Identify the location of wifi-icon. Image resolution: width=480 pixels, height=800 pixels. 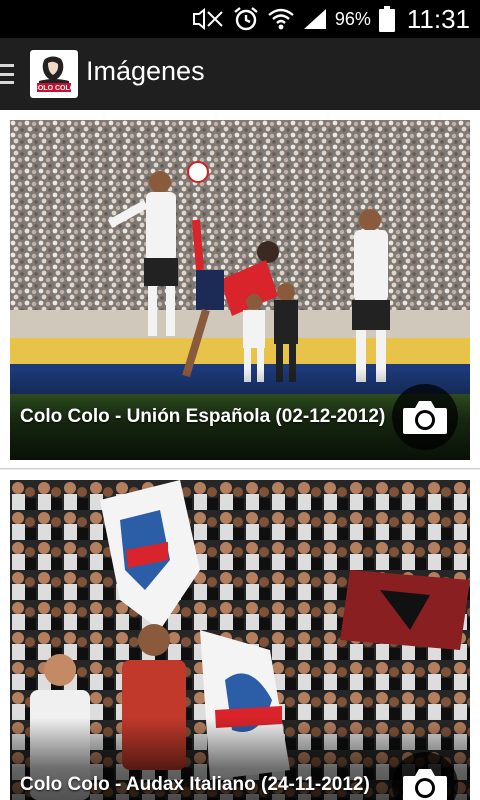
(281, 19).